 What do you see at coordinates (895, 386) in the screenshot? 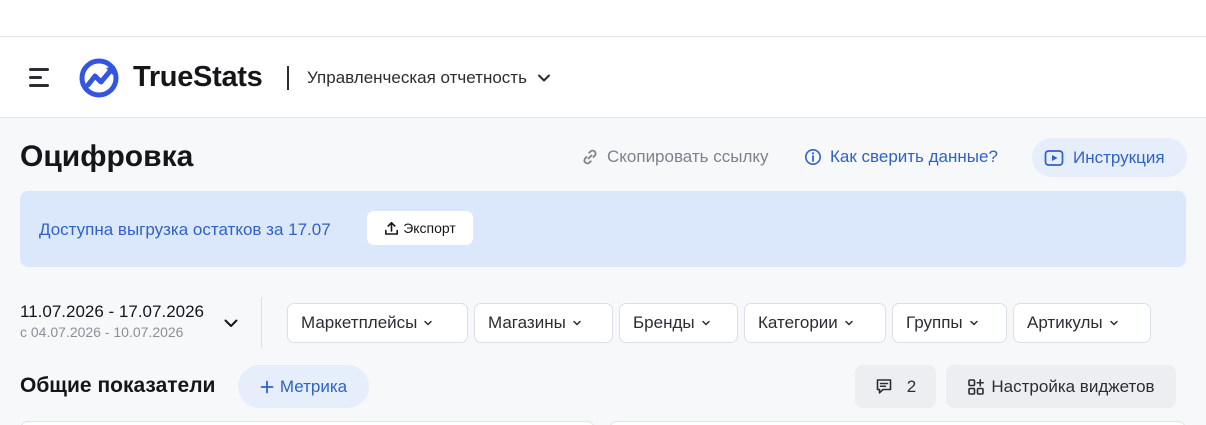
I see `comments-button: 2` at bounding box center [895, 386].